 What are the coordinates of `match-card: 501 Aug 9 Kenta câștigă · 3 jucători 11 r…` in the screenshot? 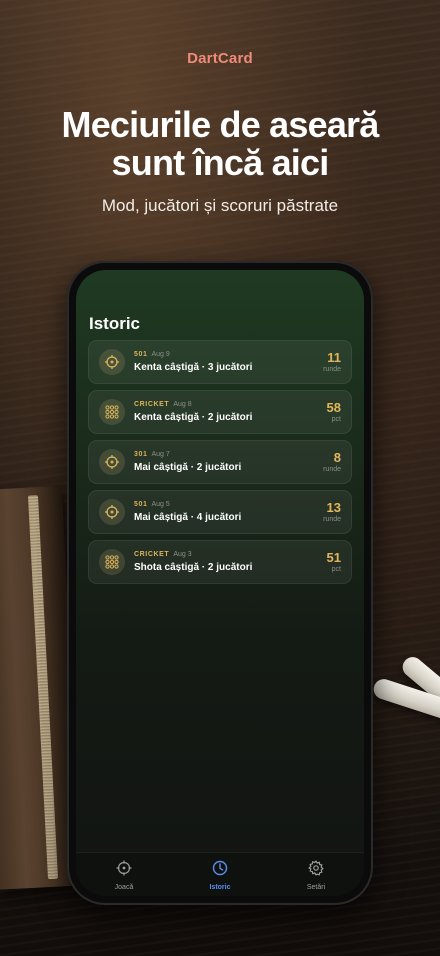 It's located at (220, 362).